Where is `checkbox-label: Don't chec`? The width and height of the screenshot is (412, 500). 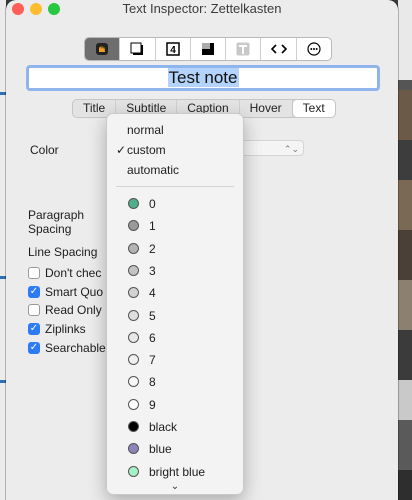 checkbox-label: Don't chec is located at coordinates (73, 273).